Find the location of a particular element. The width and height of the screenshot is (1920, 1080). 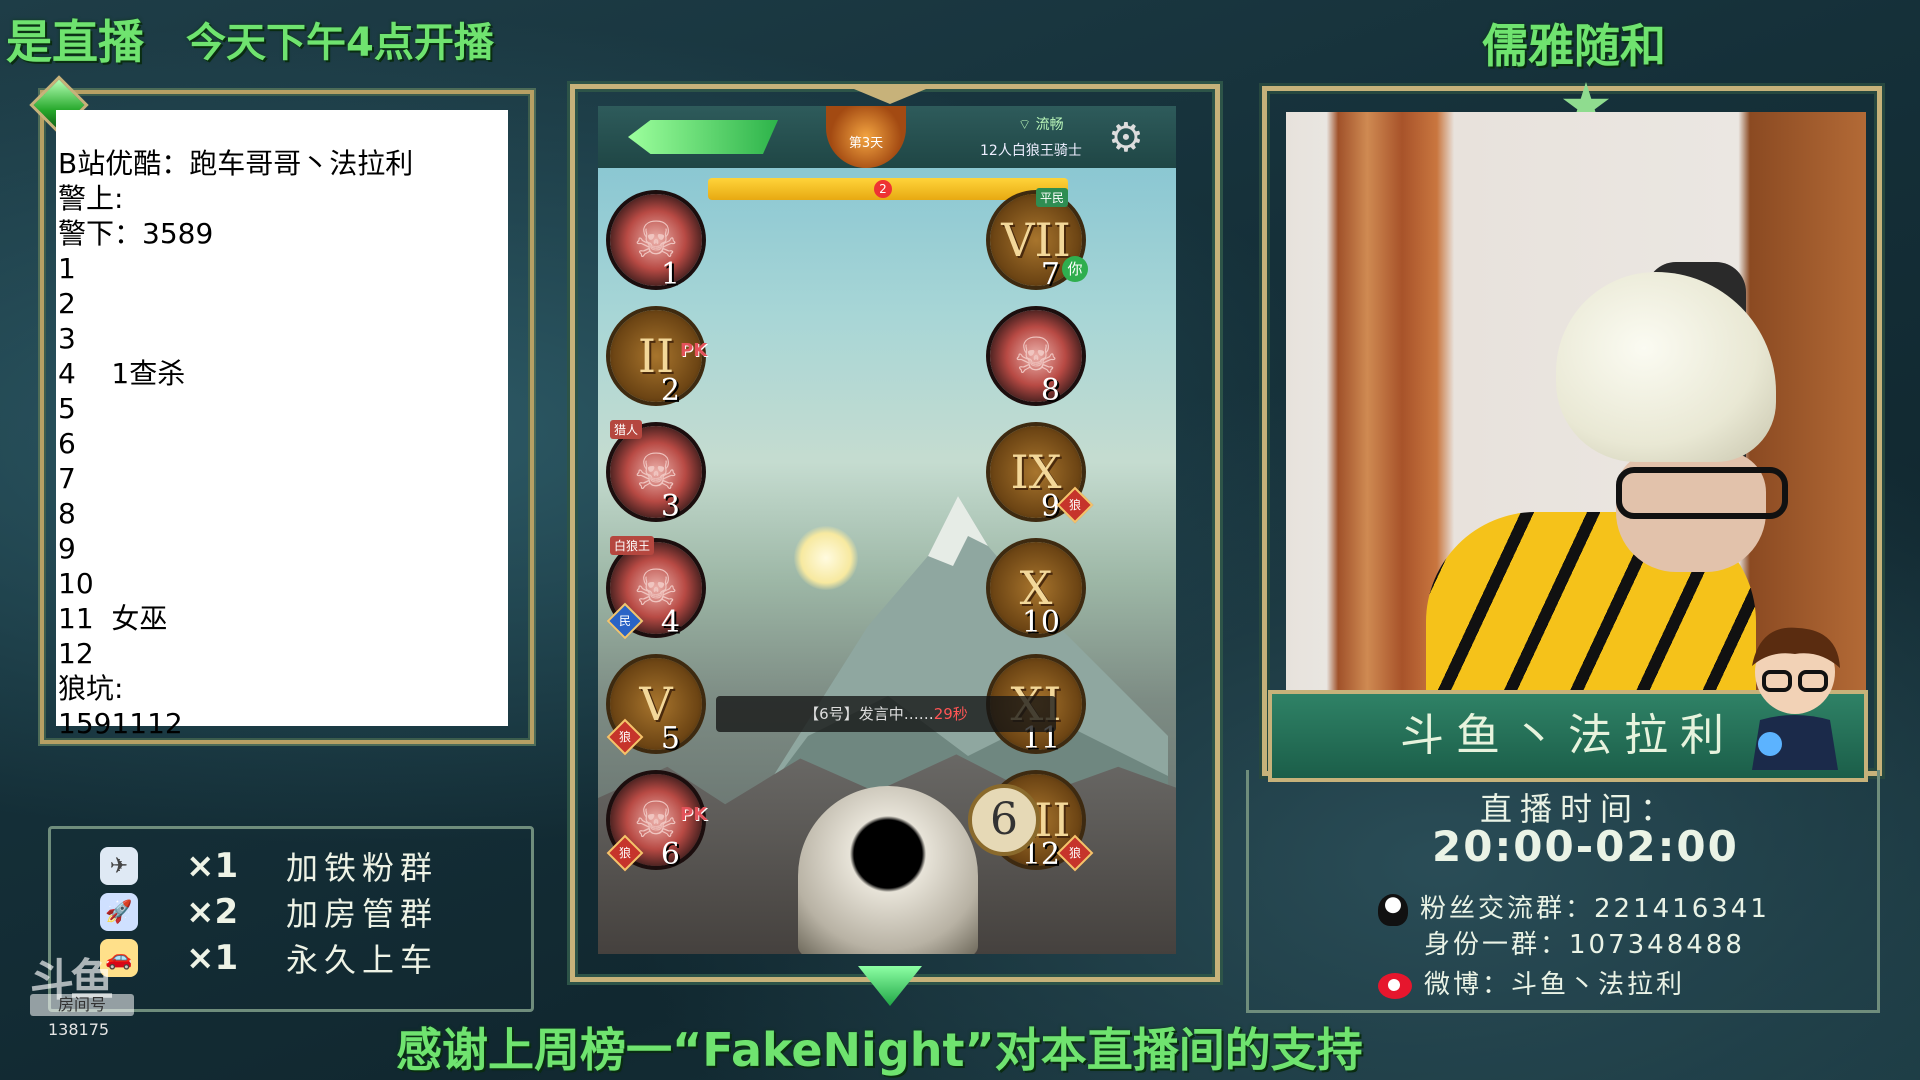

weibo-row: 微博：斗鱼丶法拉利 is located at coordinates (1531, 982).